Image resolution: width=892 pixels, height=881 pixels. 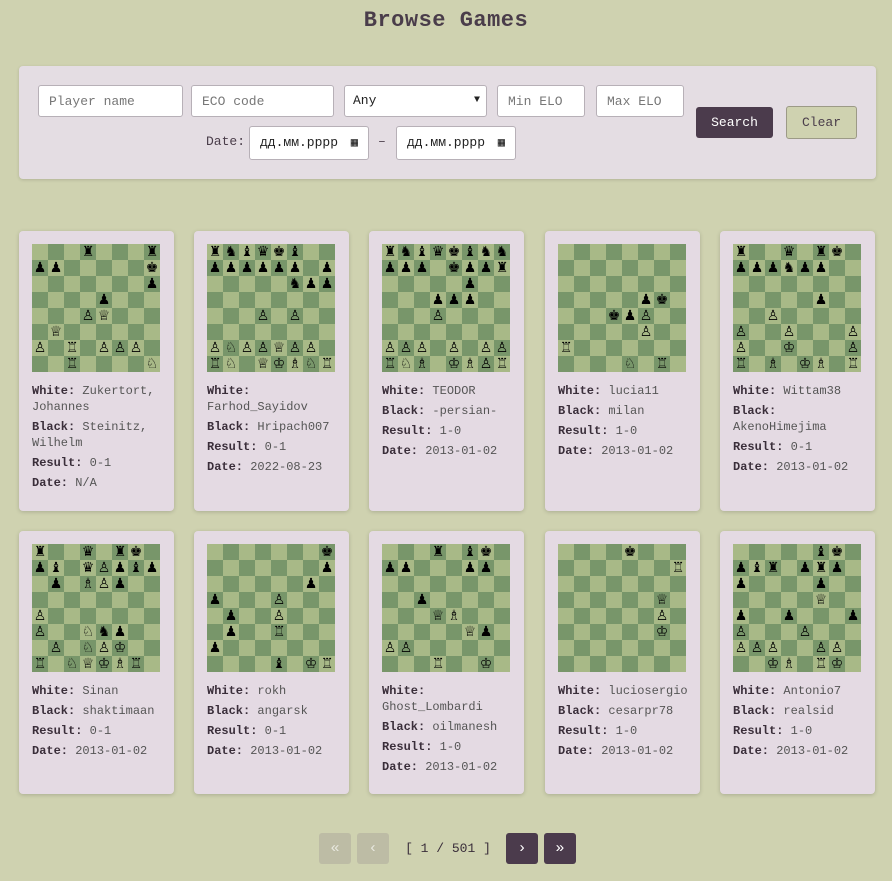 What do you see at coordinates (373, 848) in the screenshot?
I see `prev-page-button: ‹` at bounding box center [373, 848].